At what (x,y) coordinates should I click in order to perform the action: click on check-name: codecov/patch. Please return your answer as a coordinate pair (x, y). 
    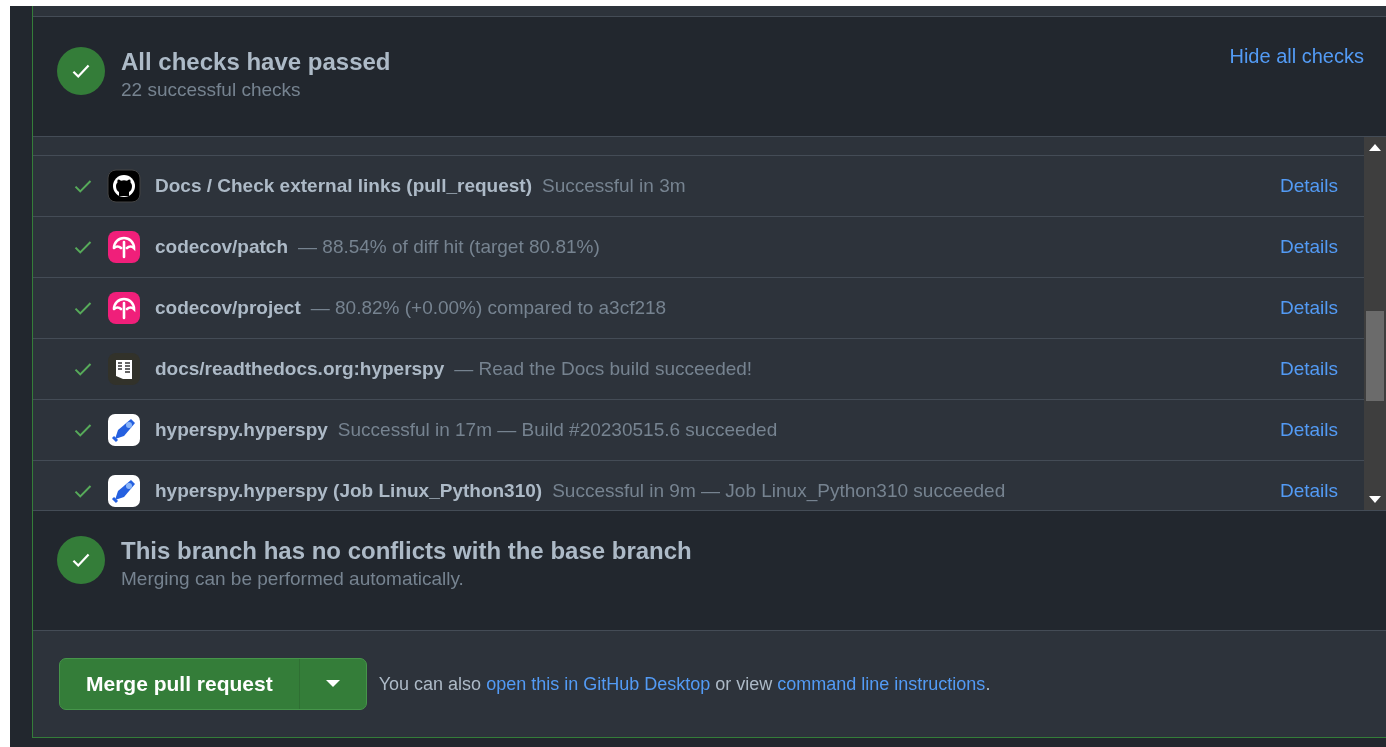
    Looking at the image, I should click on (222, 246).